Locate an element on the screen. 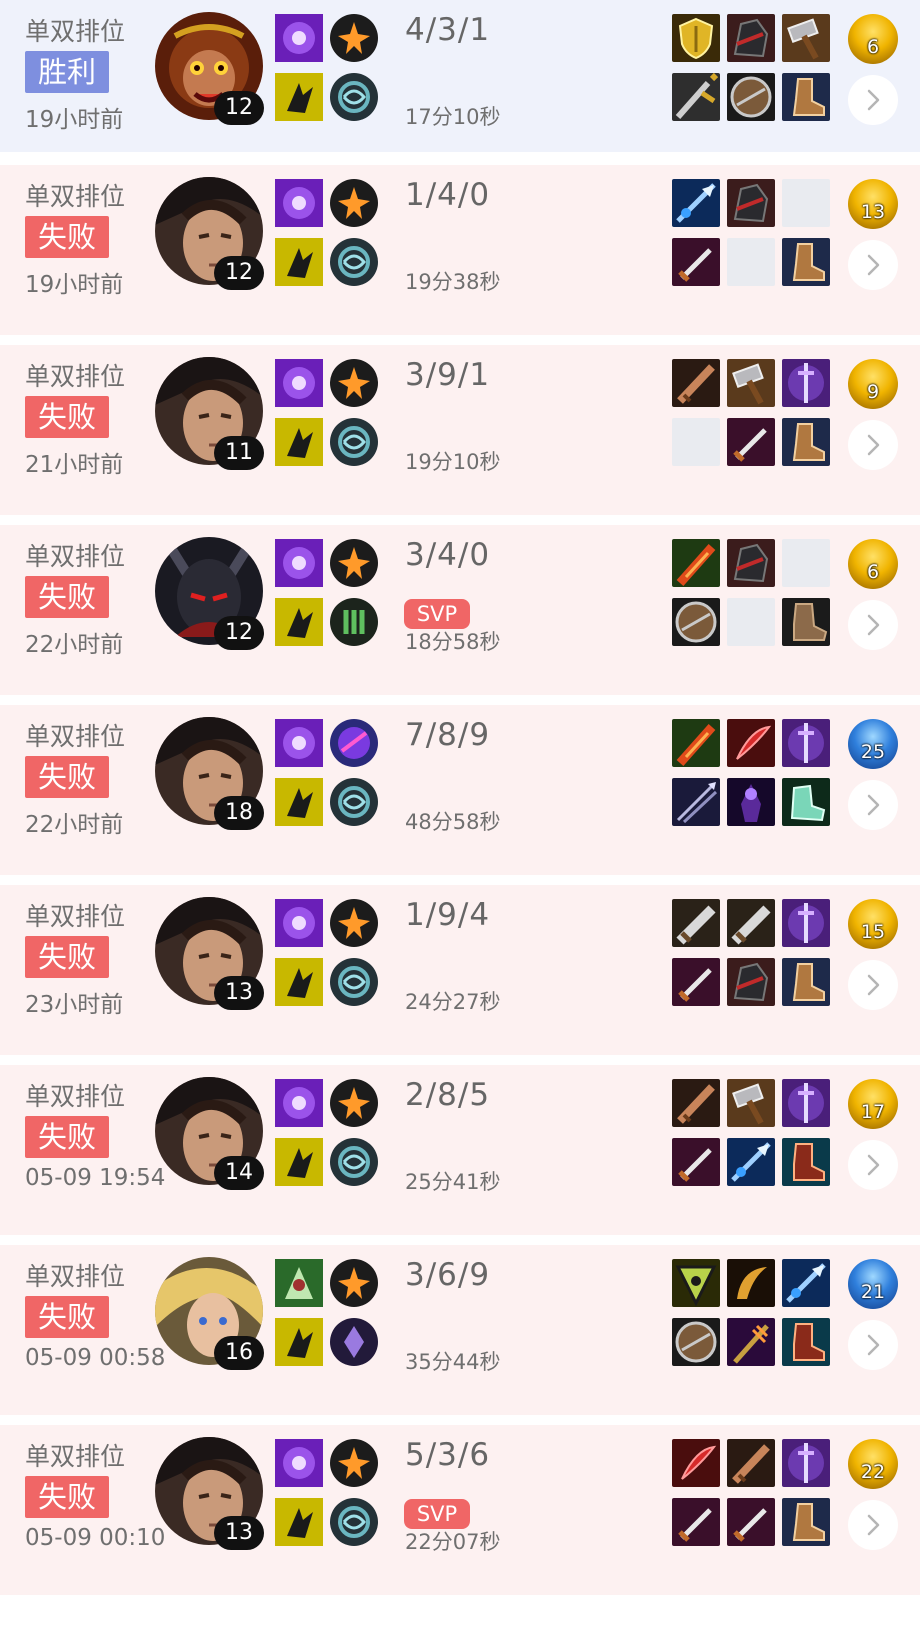 This screenshot has width=920, height=1644. rank-medal-icon: 6 is located at coordinates (873, 39).